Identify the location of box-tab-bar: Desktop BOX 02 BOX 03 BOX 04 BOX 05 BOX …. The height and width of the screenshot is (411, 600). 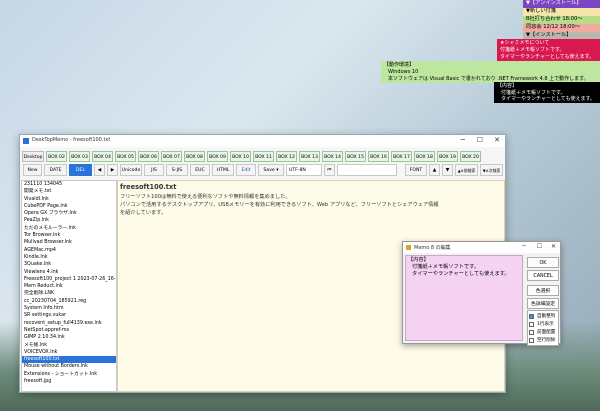
(262, 156).